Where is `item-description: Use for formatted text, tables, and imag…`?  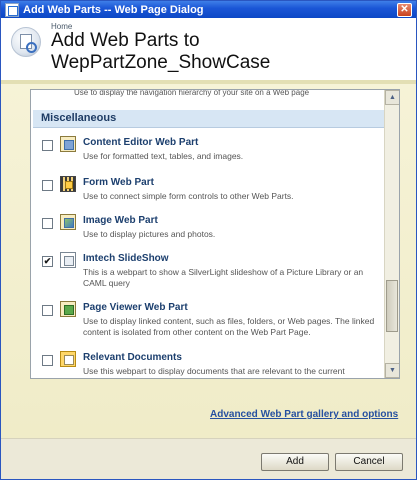 item-description: Use for formatted text, tables, and imag… is located at coordinates (163, 156).